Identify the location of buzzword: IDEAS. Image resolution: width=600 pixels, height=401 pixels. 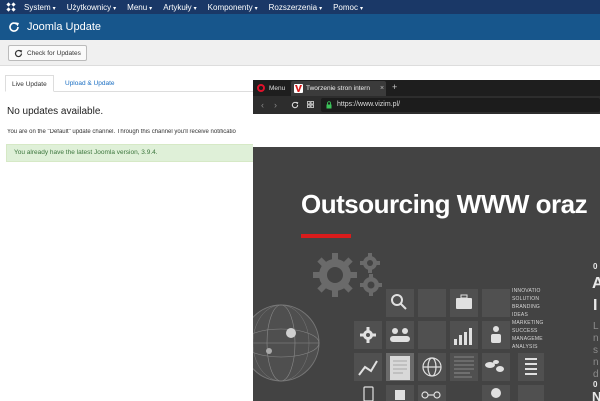
(520, 315).